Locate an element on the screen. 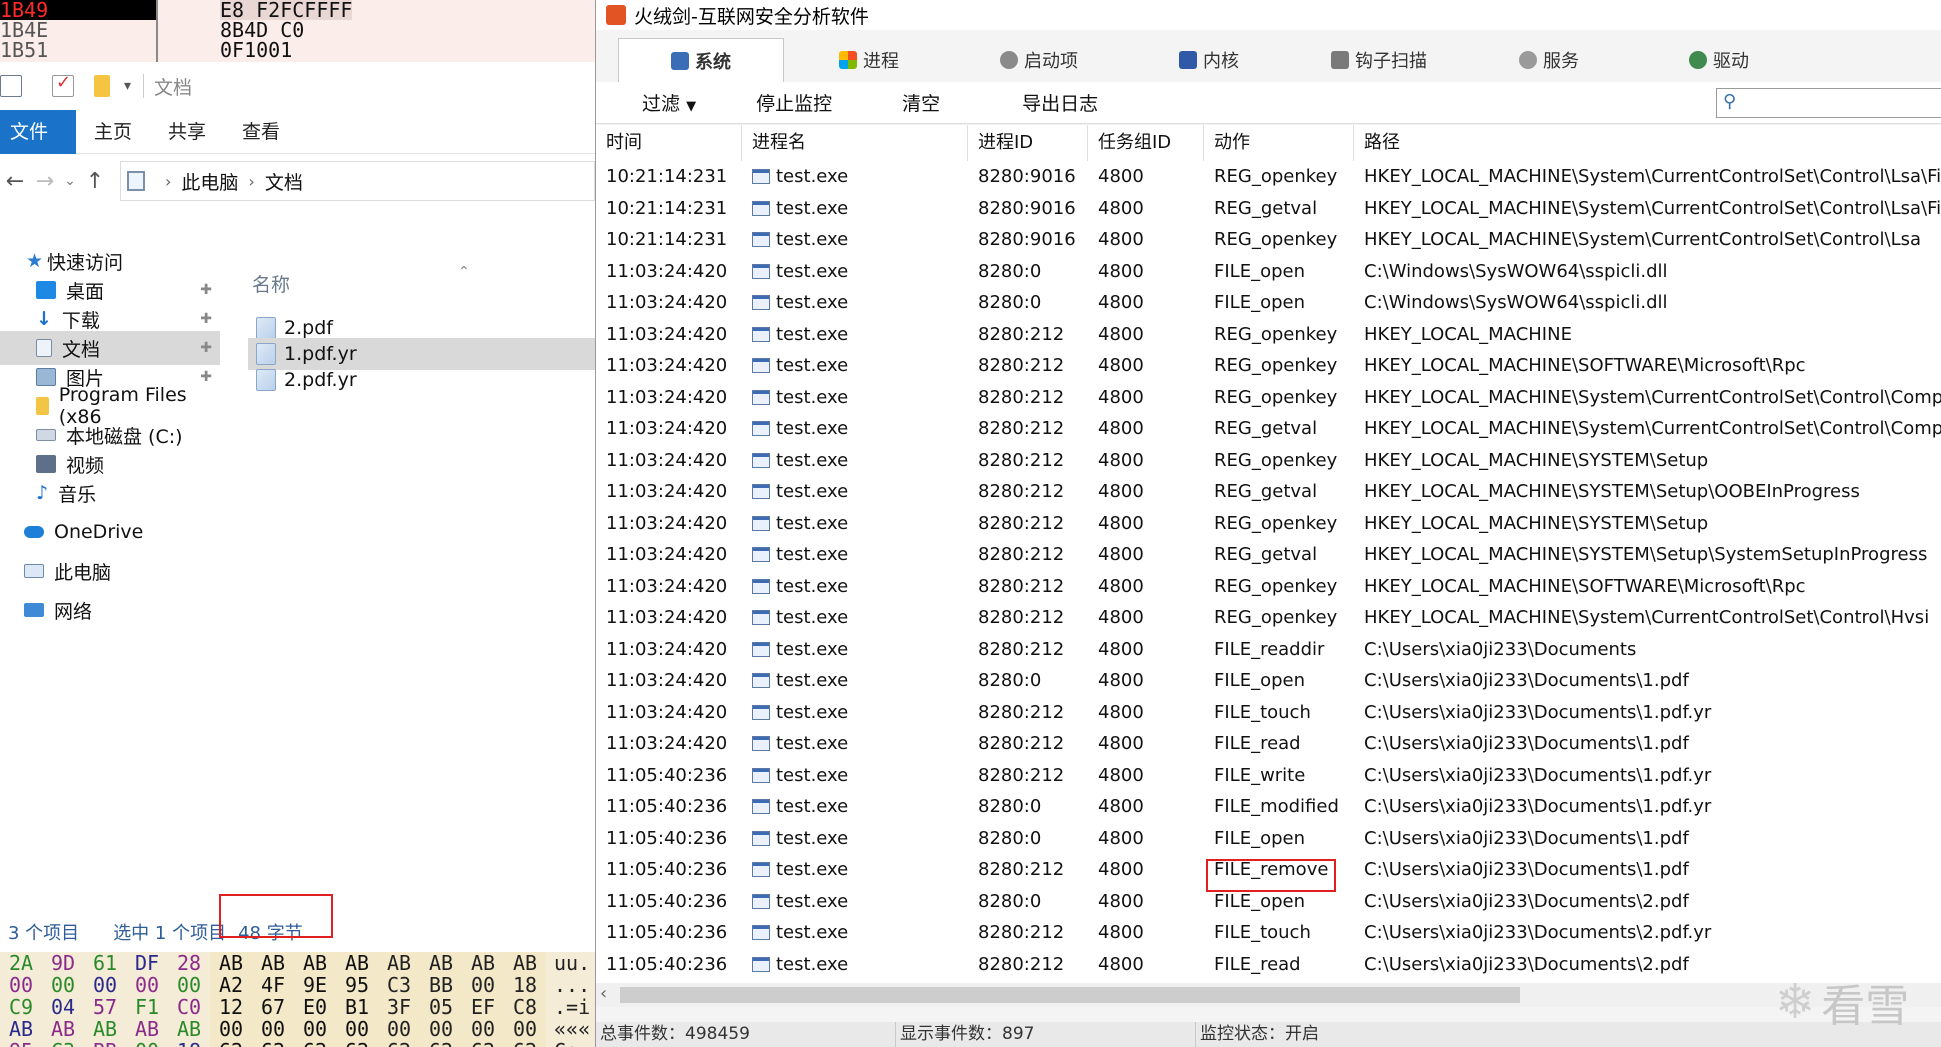 This screenshot has width=1941, height=1047. hex-row: AB AB AB AB AB 00 00 00 00 00 00 00 00 ««« is located at coordinates (297, 1029).